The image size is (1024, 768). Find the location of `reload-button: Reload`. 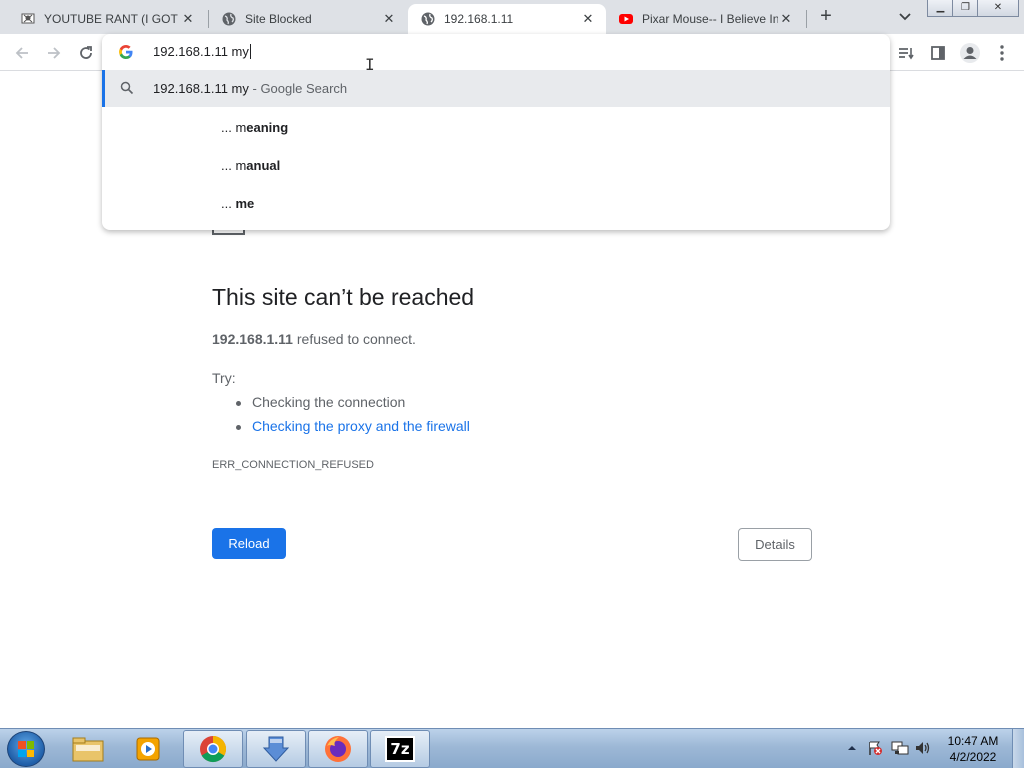

reload-button: Reload is located at coordinates (249, 543).